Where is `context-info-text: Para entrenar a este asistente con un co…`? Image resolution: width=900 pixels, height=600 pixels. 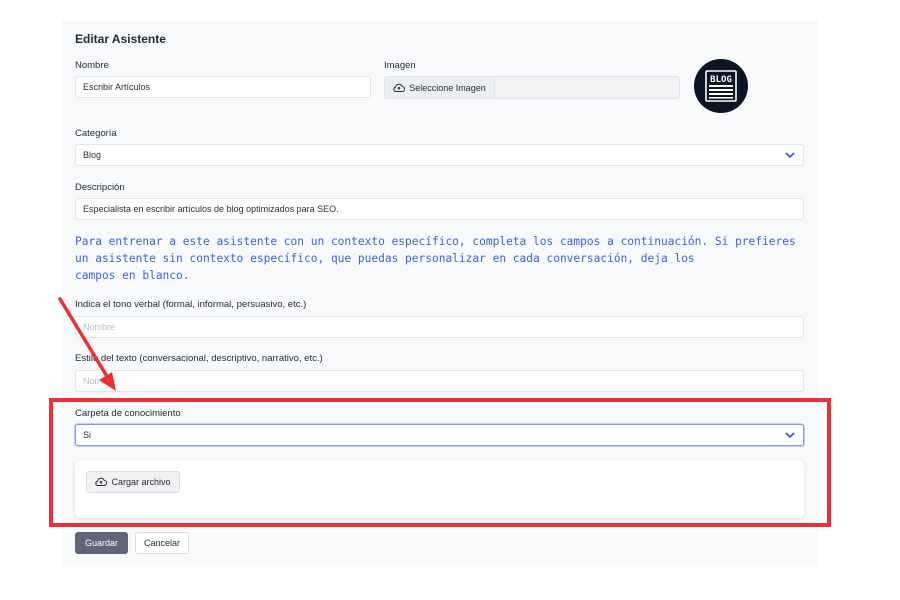 context-info-text: Para entrenar a este asistente con un co… is located at coordinates (442, 258).